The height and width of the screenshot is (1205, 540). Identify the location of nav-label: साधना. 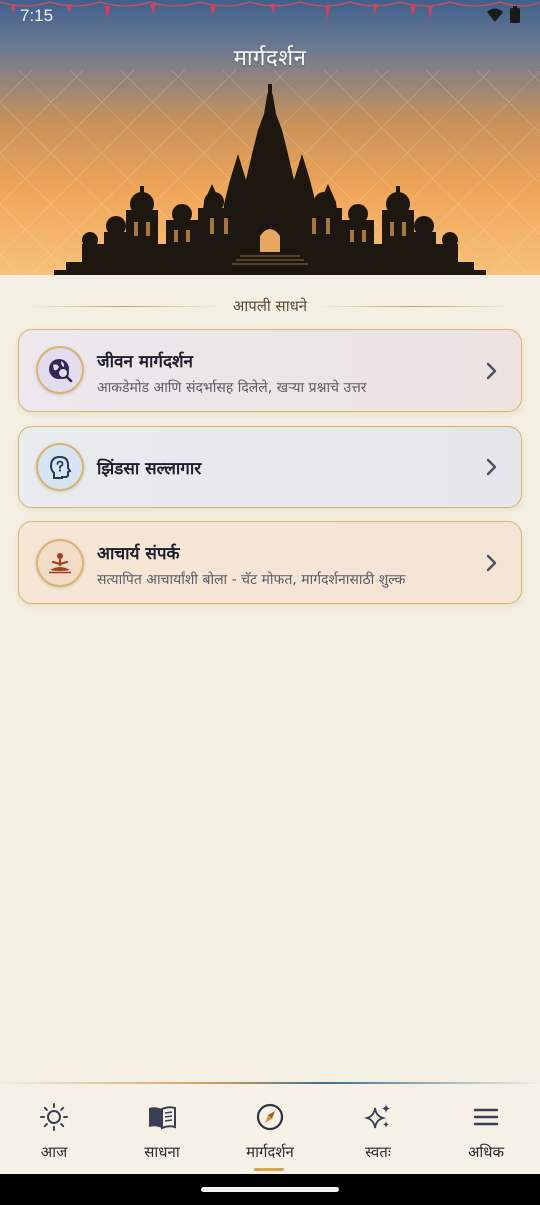
(162, 1152).